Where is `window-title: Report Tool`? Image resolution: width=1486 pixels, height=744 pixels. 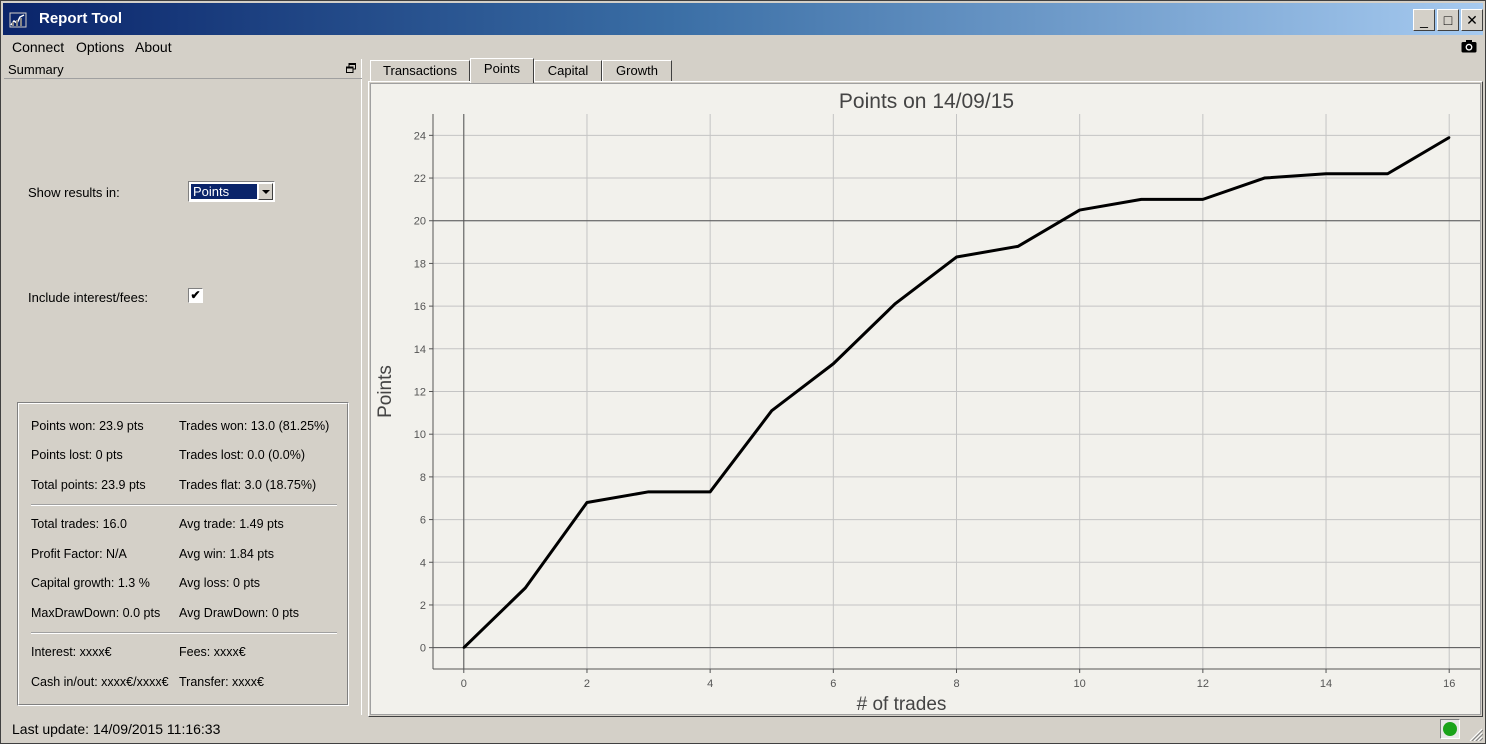 window-title: Report Tool is located at coordinates (81, 18).